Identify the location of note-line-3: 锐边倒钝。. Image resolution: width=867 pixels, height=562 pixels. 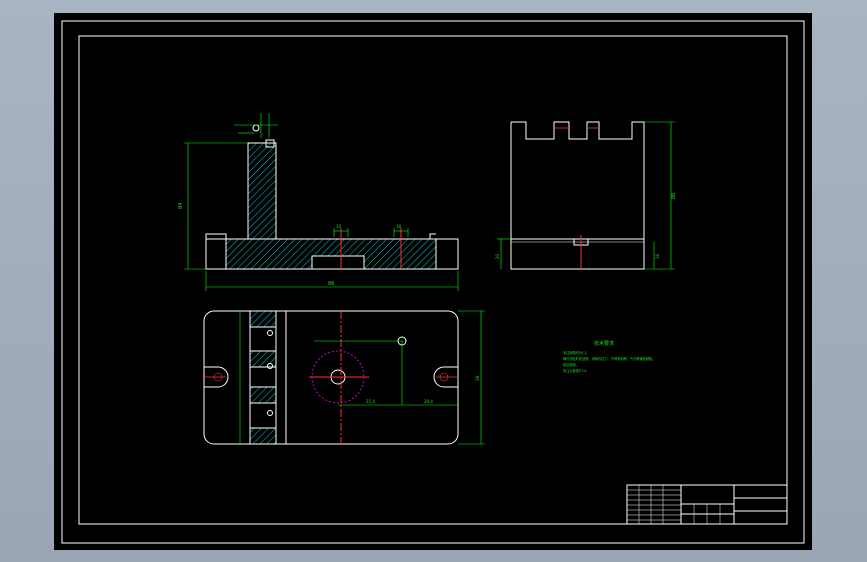
(571, 364).